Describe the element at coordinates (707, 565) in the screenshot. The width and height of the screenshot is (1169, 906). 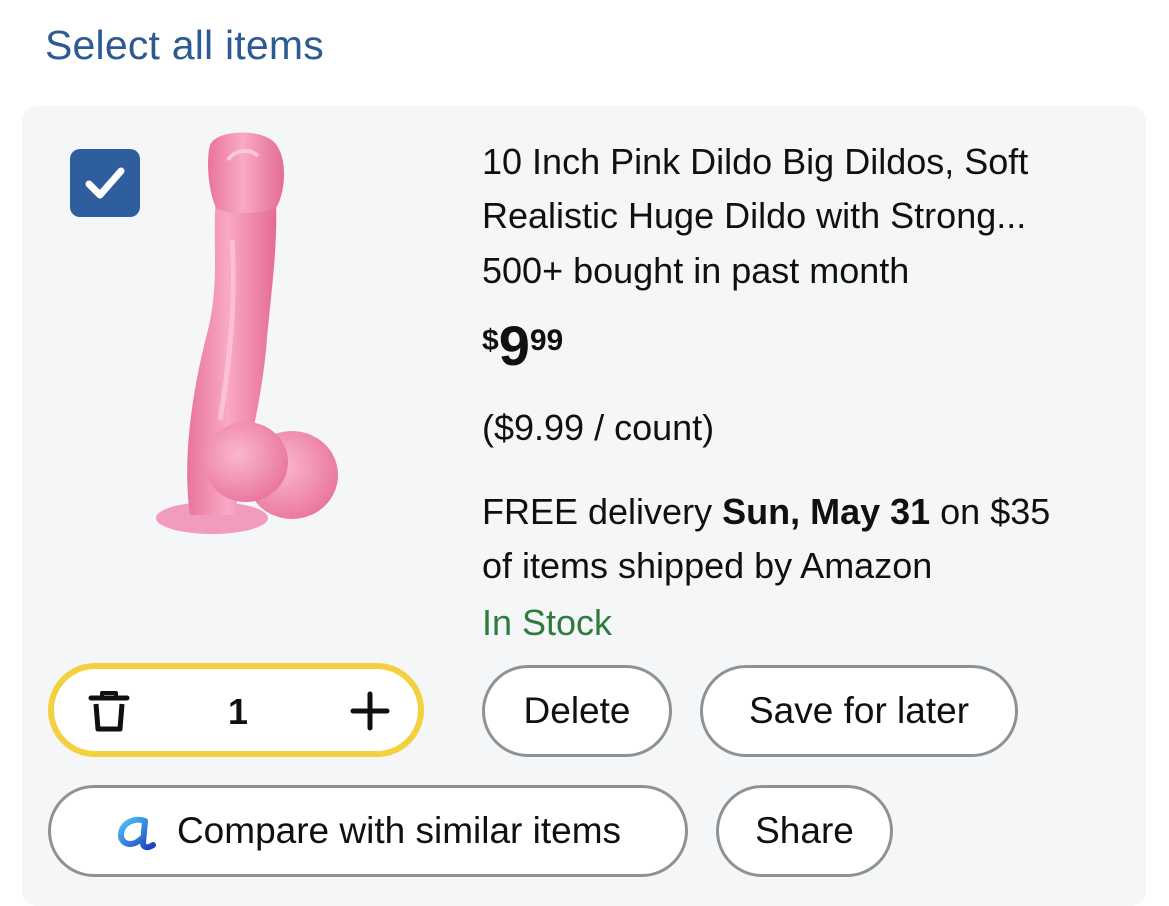
I see `delivery-shipping-note: of items shipped by Amazon` at that location.